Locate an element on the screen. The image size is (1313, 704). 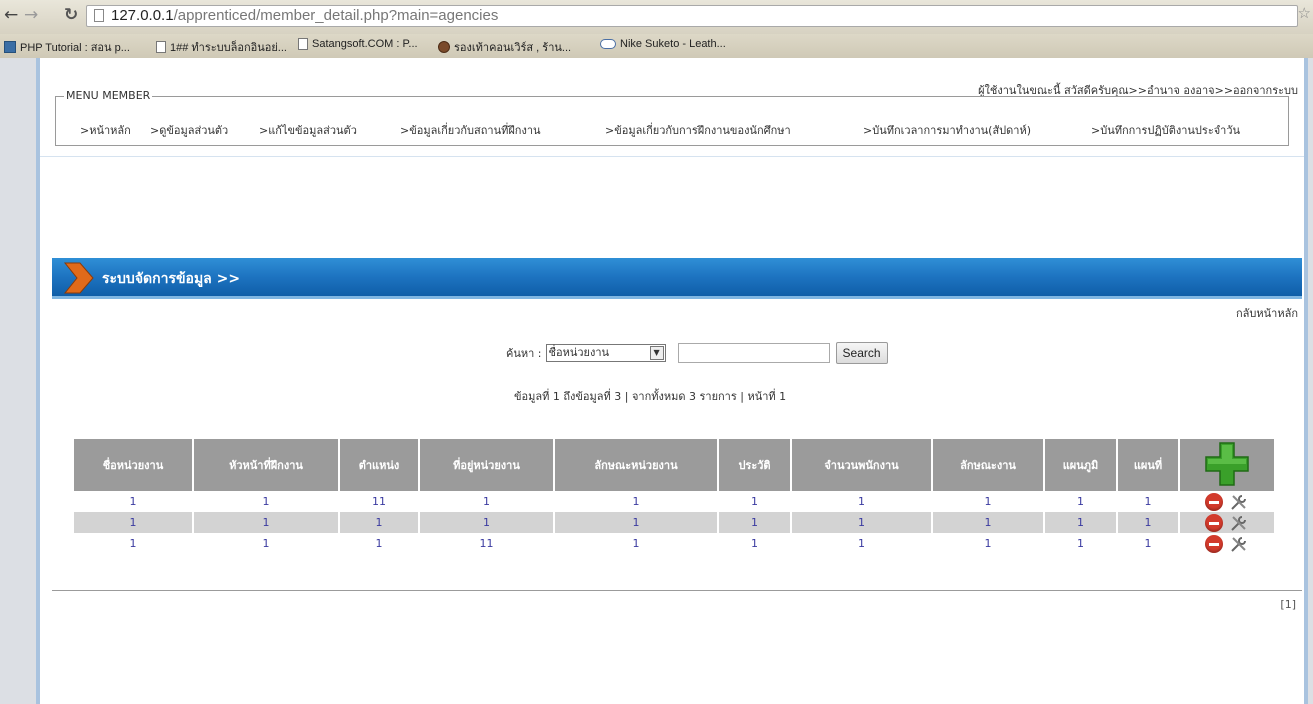
table-divider is located at coordinates (677, 590).